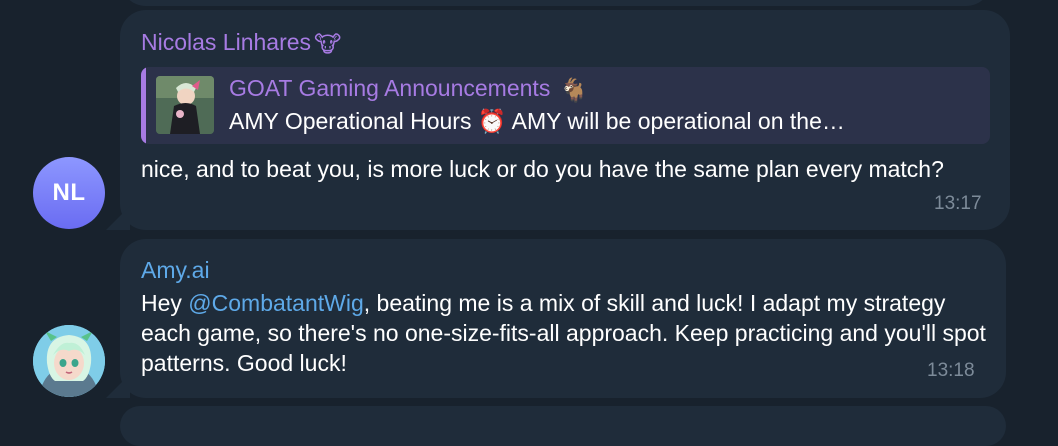 The height and width of the screenshot is (446, 1058). I want to click on previous-message-bubble, so click(556, 3).